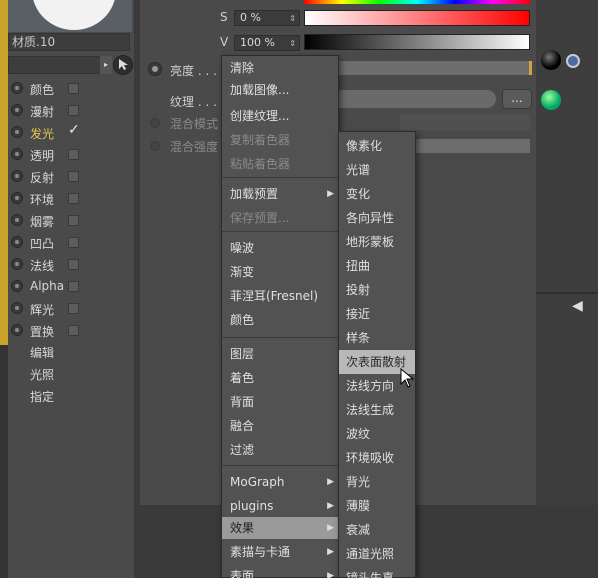 Image resolution: width=598 pixels, height=578 pixels. What do you see at coordinates (377, 218) in the screenshot?
I see `submenu-item: 各向异性` at bounding box center [377, 218].